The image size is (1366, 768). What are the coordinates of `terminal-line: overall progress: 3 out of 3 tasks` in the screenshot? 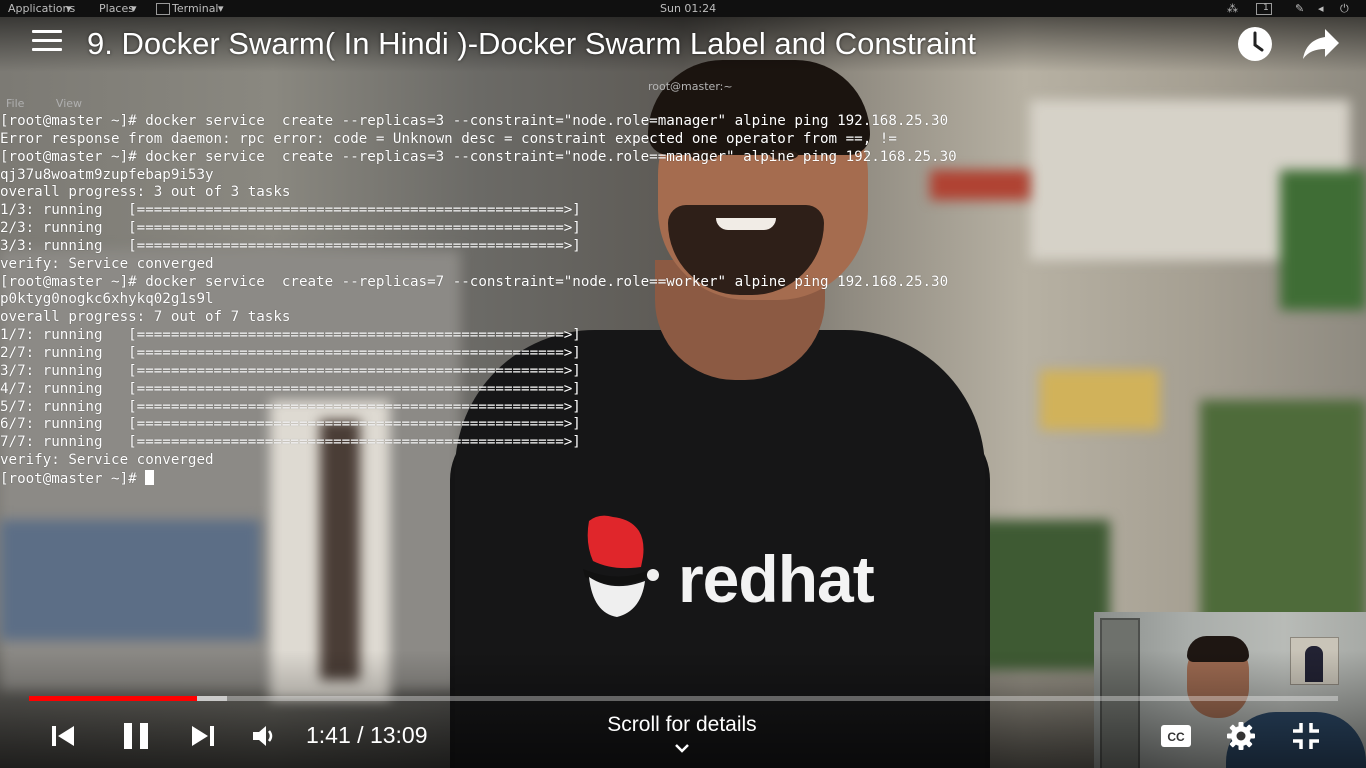 It's located at (145, 192).